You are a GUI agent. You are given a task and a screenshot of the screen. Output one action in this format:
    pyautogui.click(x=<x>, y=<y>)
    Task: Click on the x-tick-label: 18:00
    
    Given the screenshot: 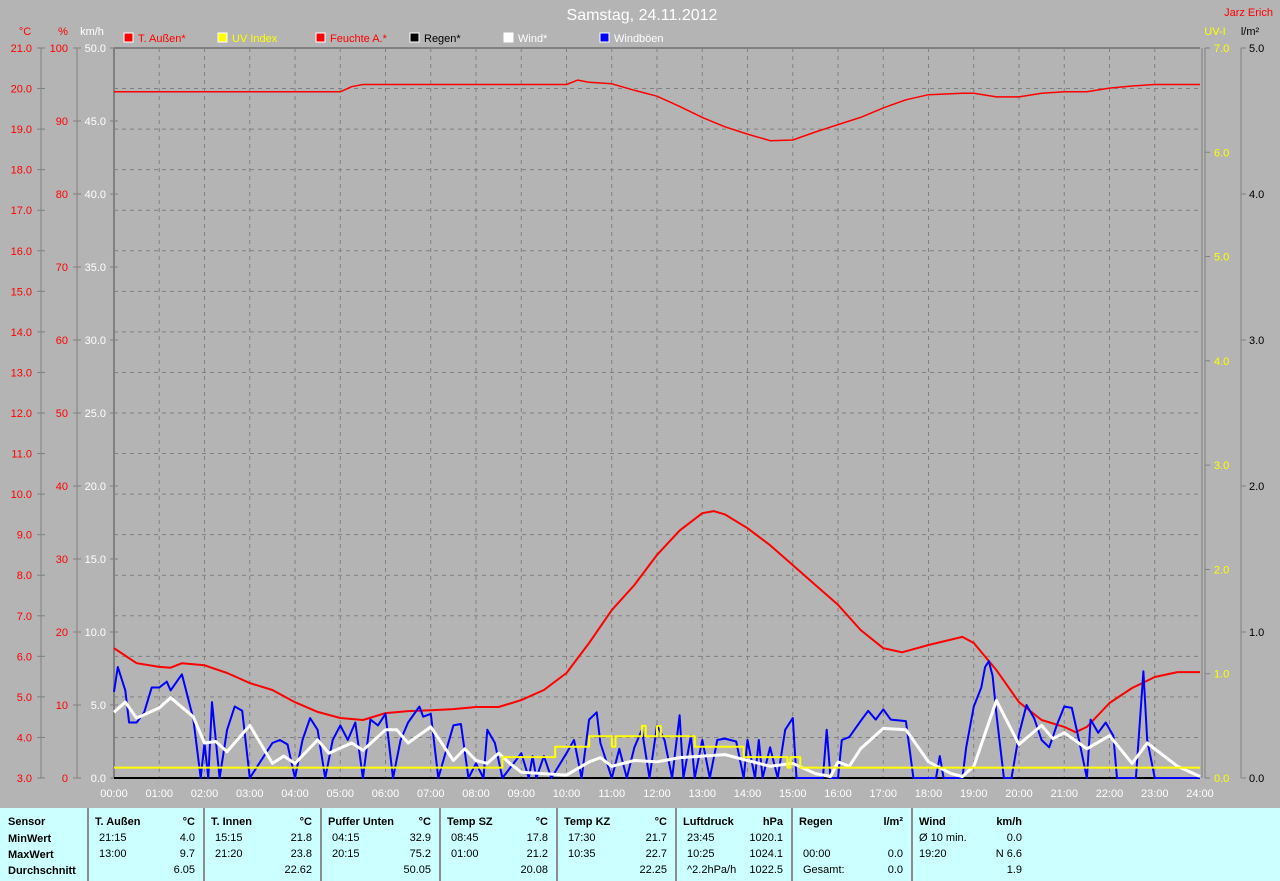 What is the action you would take?
    pyautogui.click(x=929, y=794)
    